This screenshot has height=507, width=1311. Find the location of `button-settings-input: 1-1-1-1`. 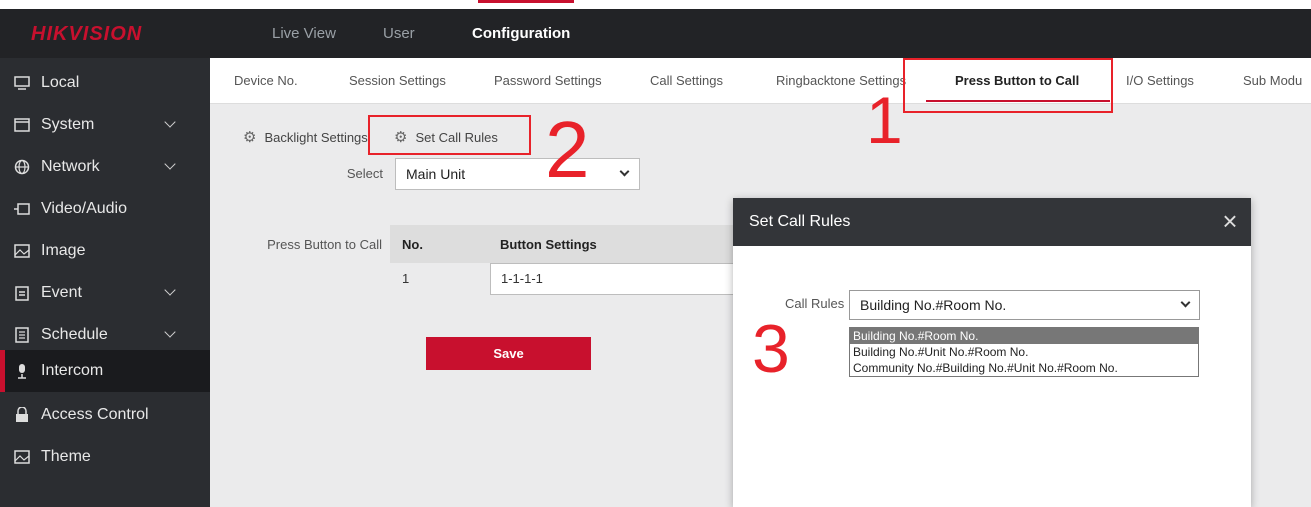

button-settings-input: 1-1-1-1 is located at coordinates (612, 279).